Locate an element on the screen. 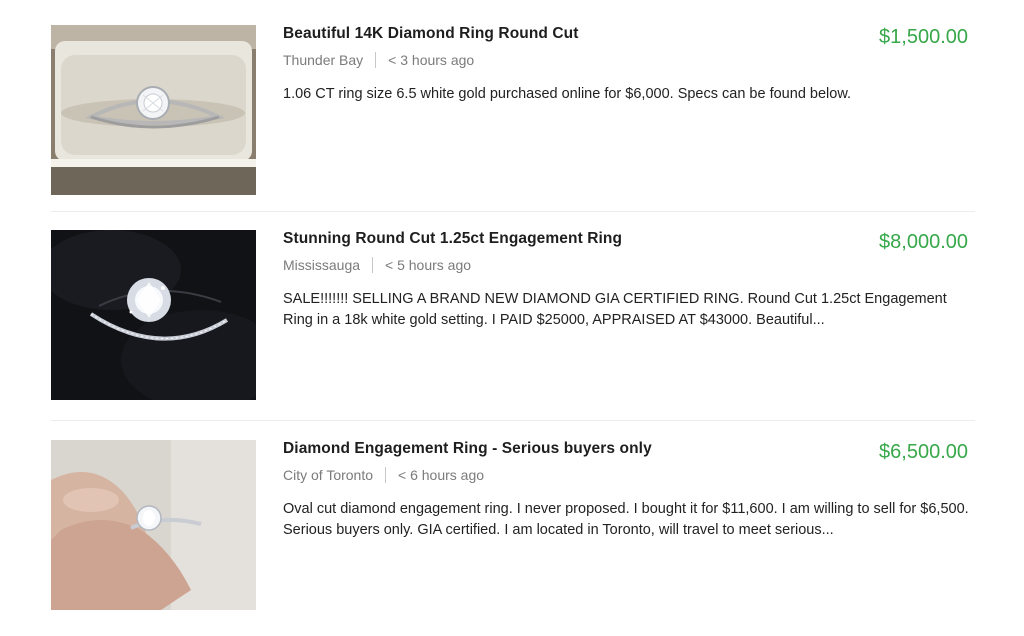 This screenshot has width=1024, height=636. ring-in-hand-image is located at coordinates (153, 525).